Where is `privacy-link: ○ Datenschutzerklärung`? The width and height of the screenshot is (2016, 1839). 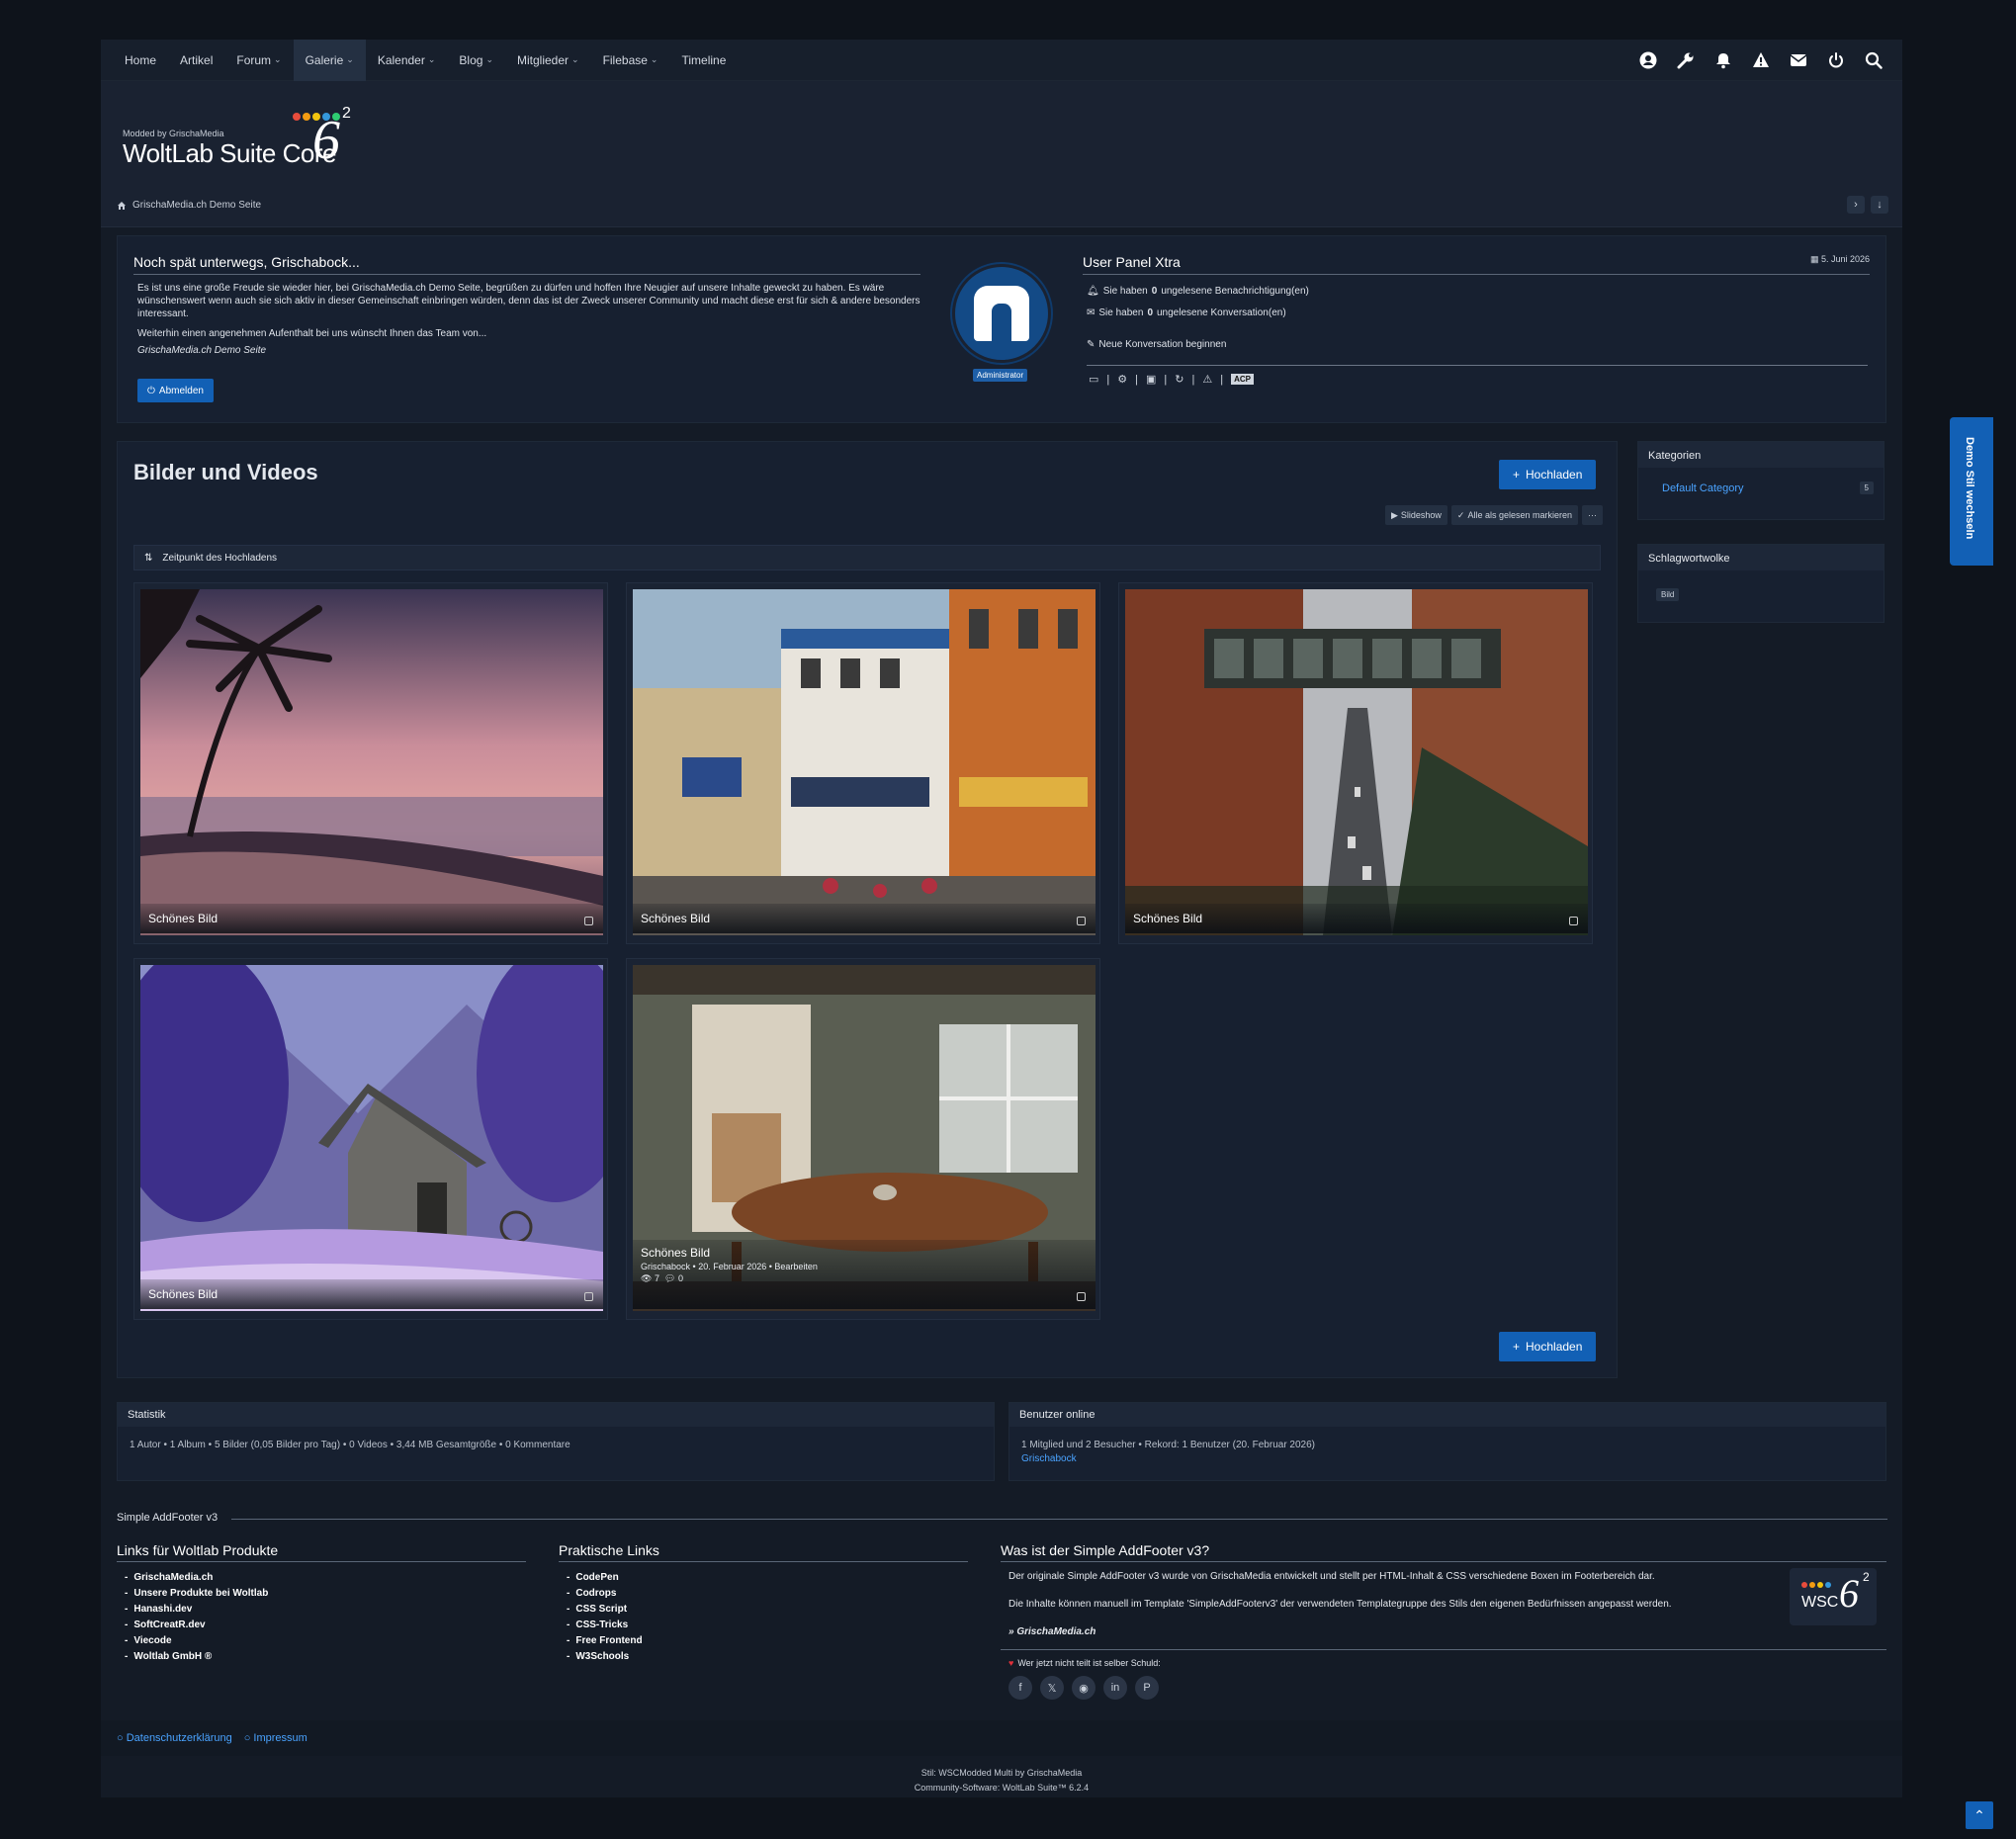 privacy-link: ○ Datenschutzerklärung is located at coordinates (175, 1738).